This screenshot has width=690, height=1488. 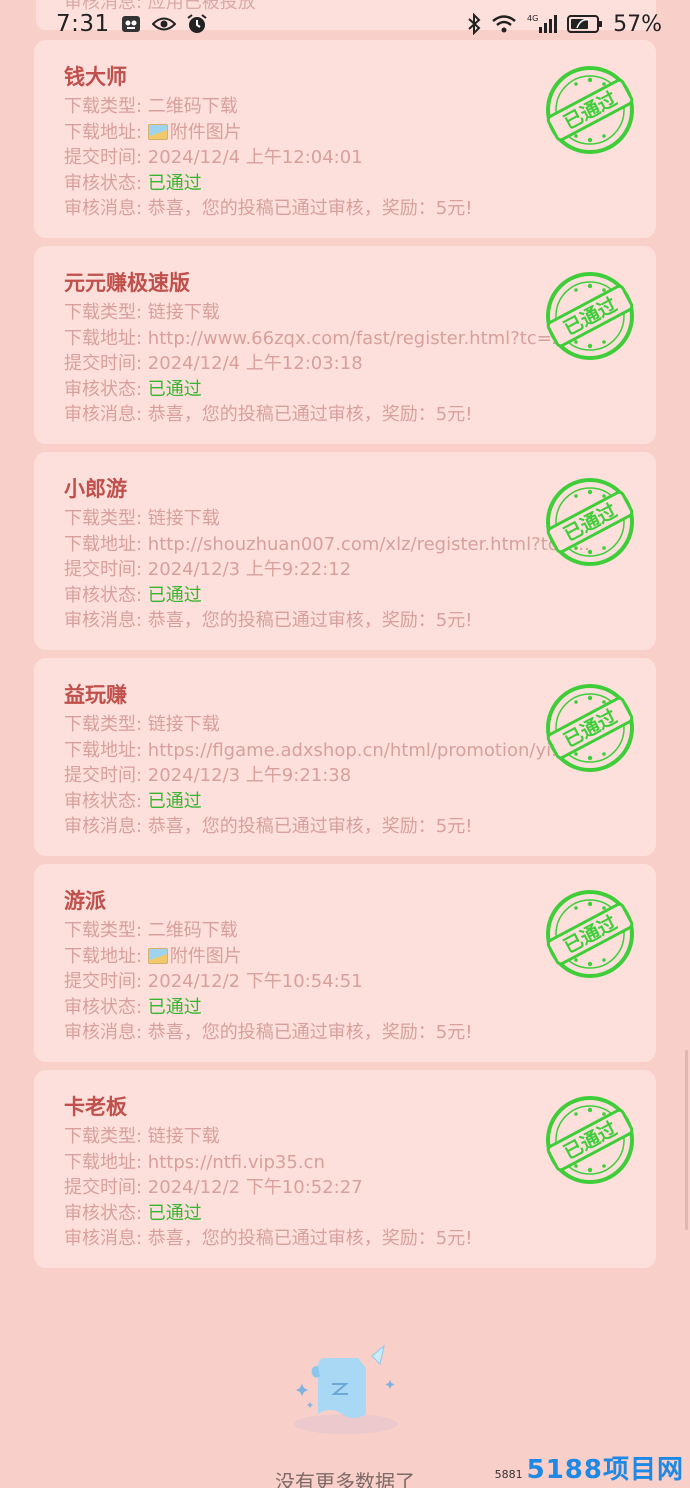 I want to click on app-title: 益玩赚, so click(x=95, y=695).